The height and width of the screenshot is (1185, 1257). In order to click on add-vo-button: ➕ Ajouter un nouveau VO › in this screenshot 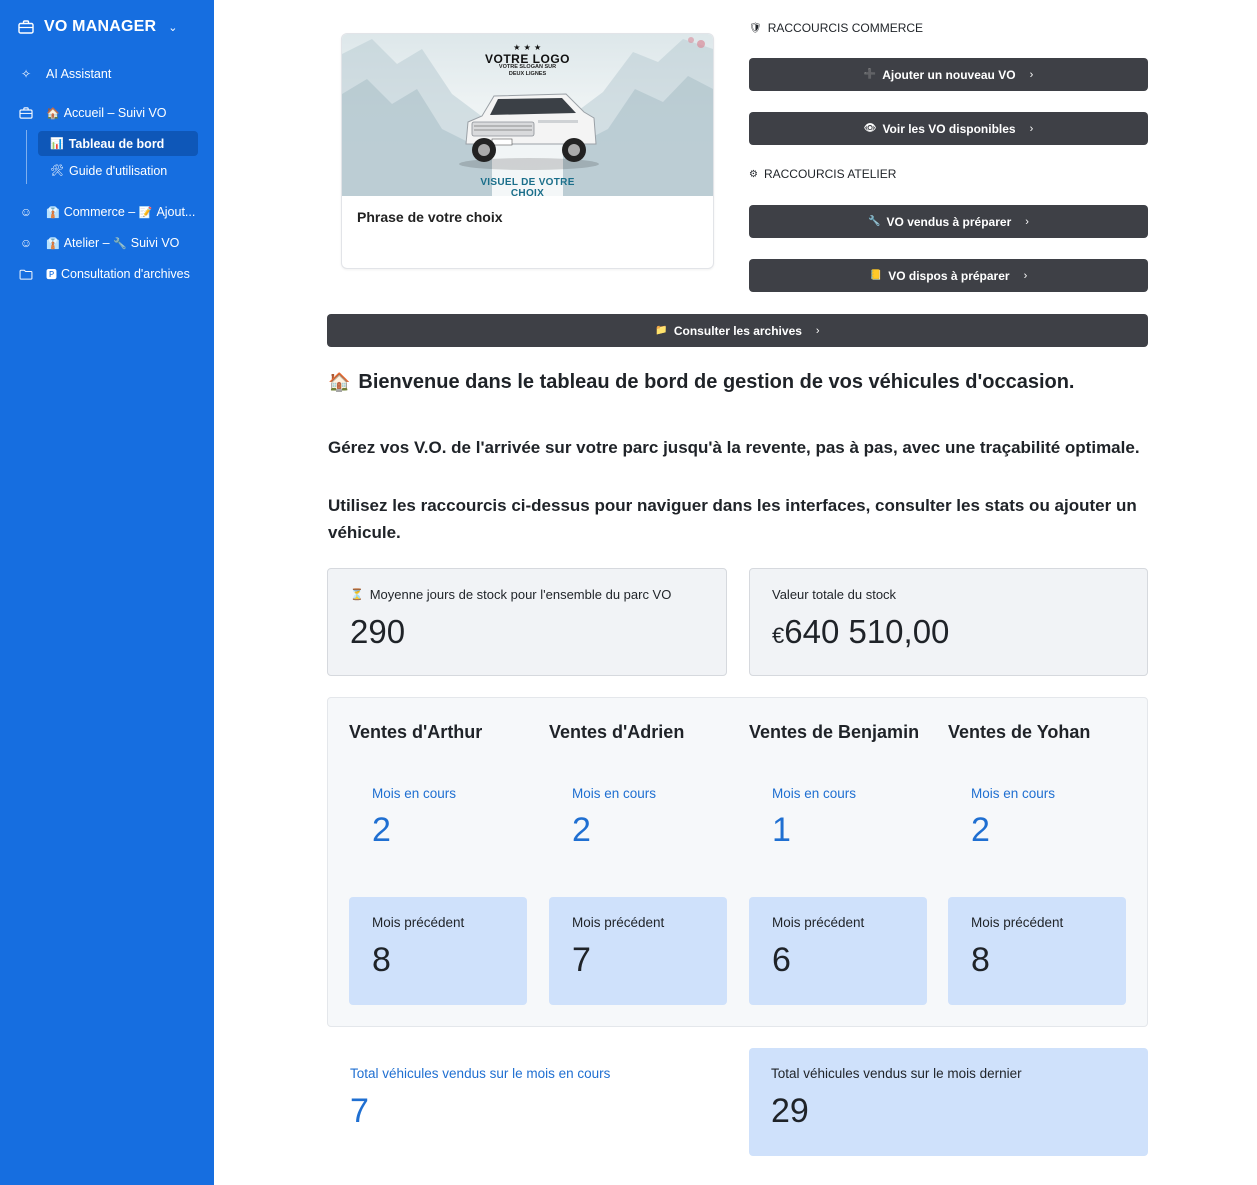, I will do `click(948, 74)`.